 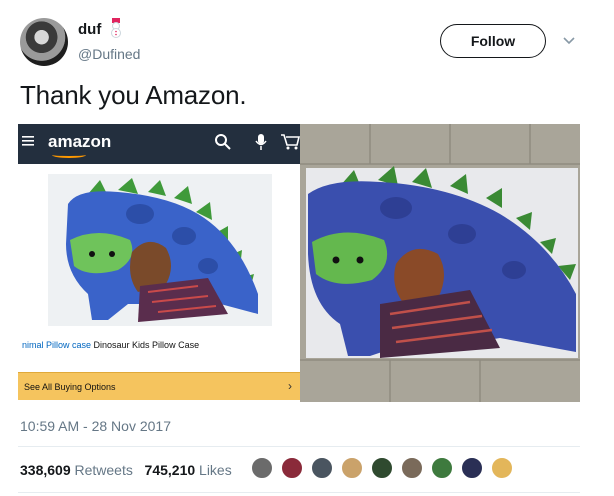 I want to click on chevron-right-icon: ›, so click(x=290, y=386).